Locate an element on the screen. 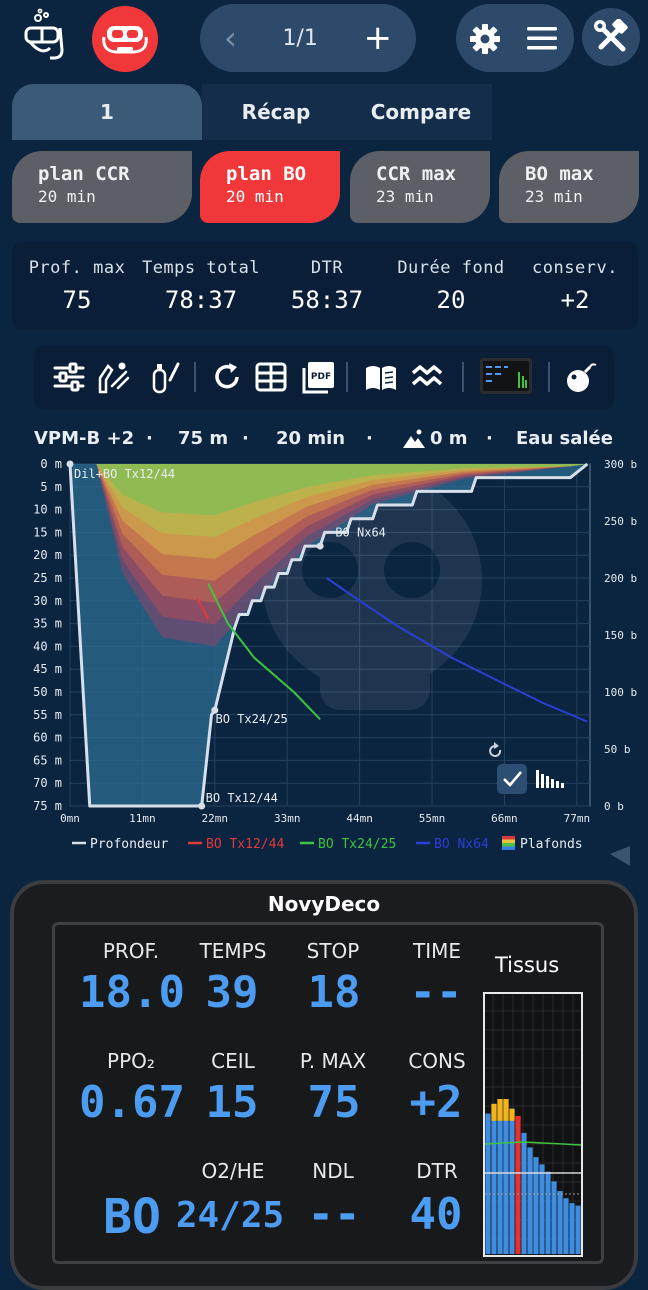  y-tick-label: 45 m is located at coordinates (47, 669).